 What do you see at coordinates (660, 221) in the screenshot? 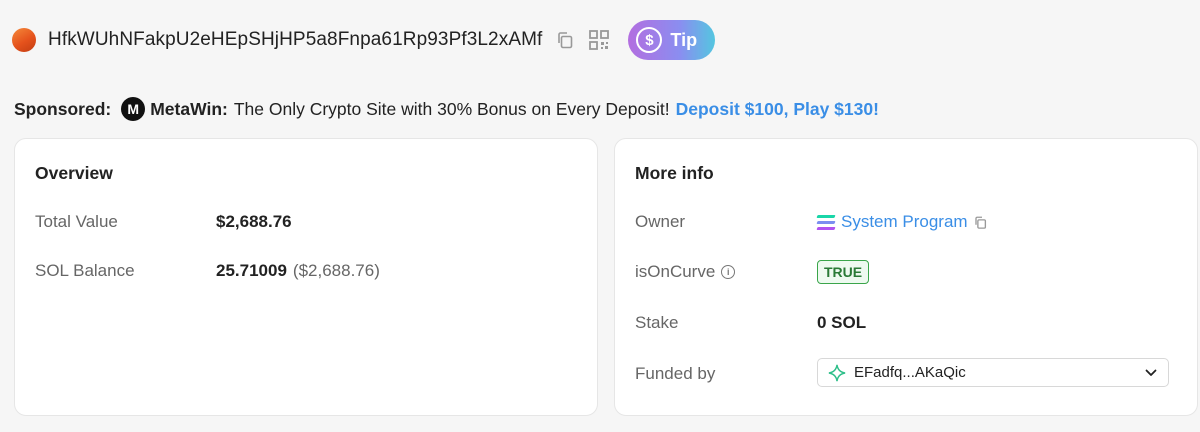
I see `owner-label: Owner` at bounding box center [660, 221].